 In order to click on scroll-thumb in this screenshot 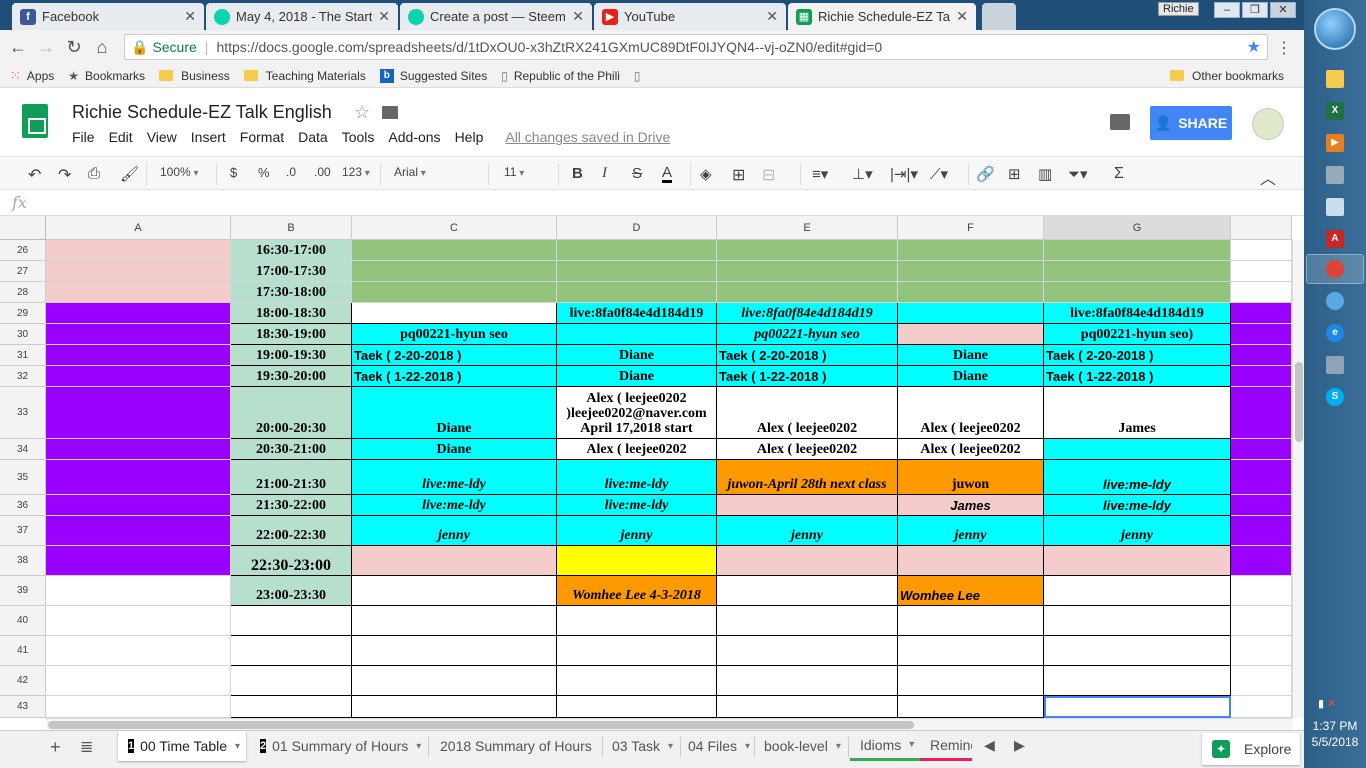, I will do `click(1299, 402)`.